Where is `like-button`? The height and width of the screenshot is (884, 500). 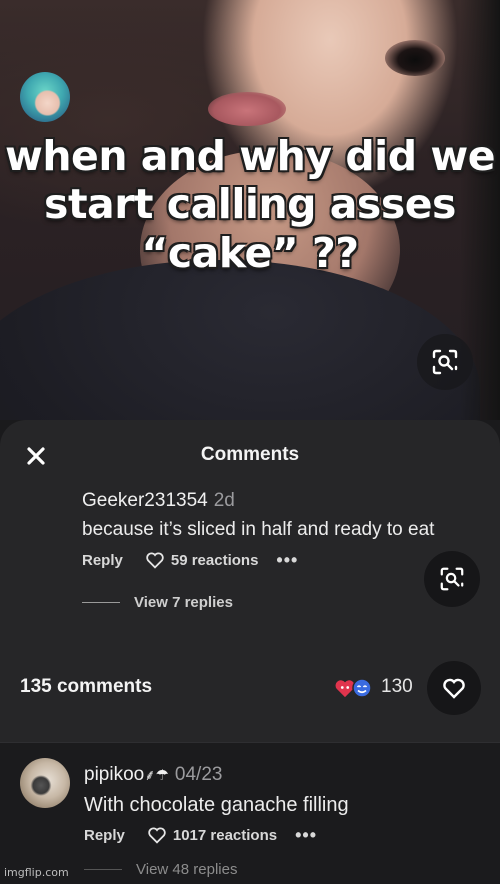
like-button is located at coordinates (454, 688).